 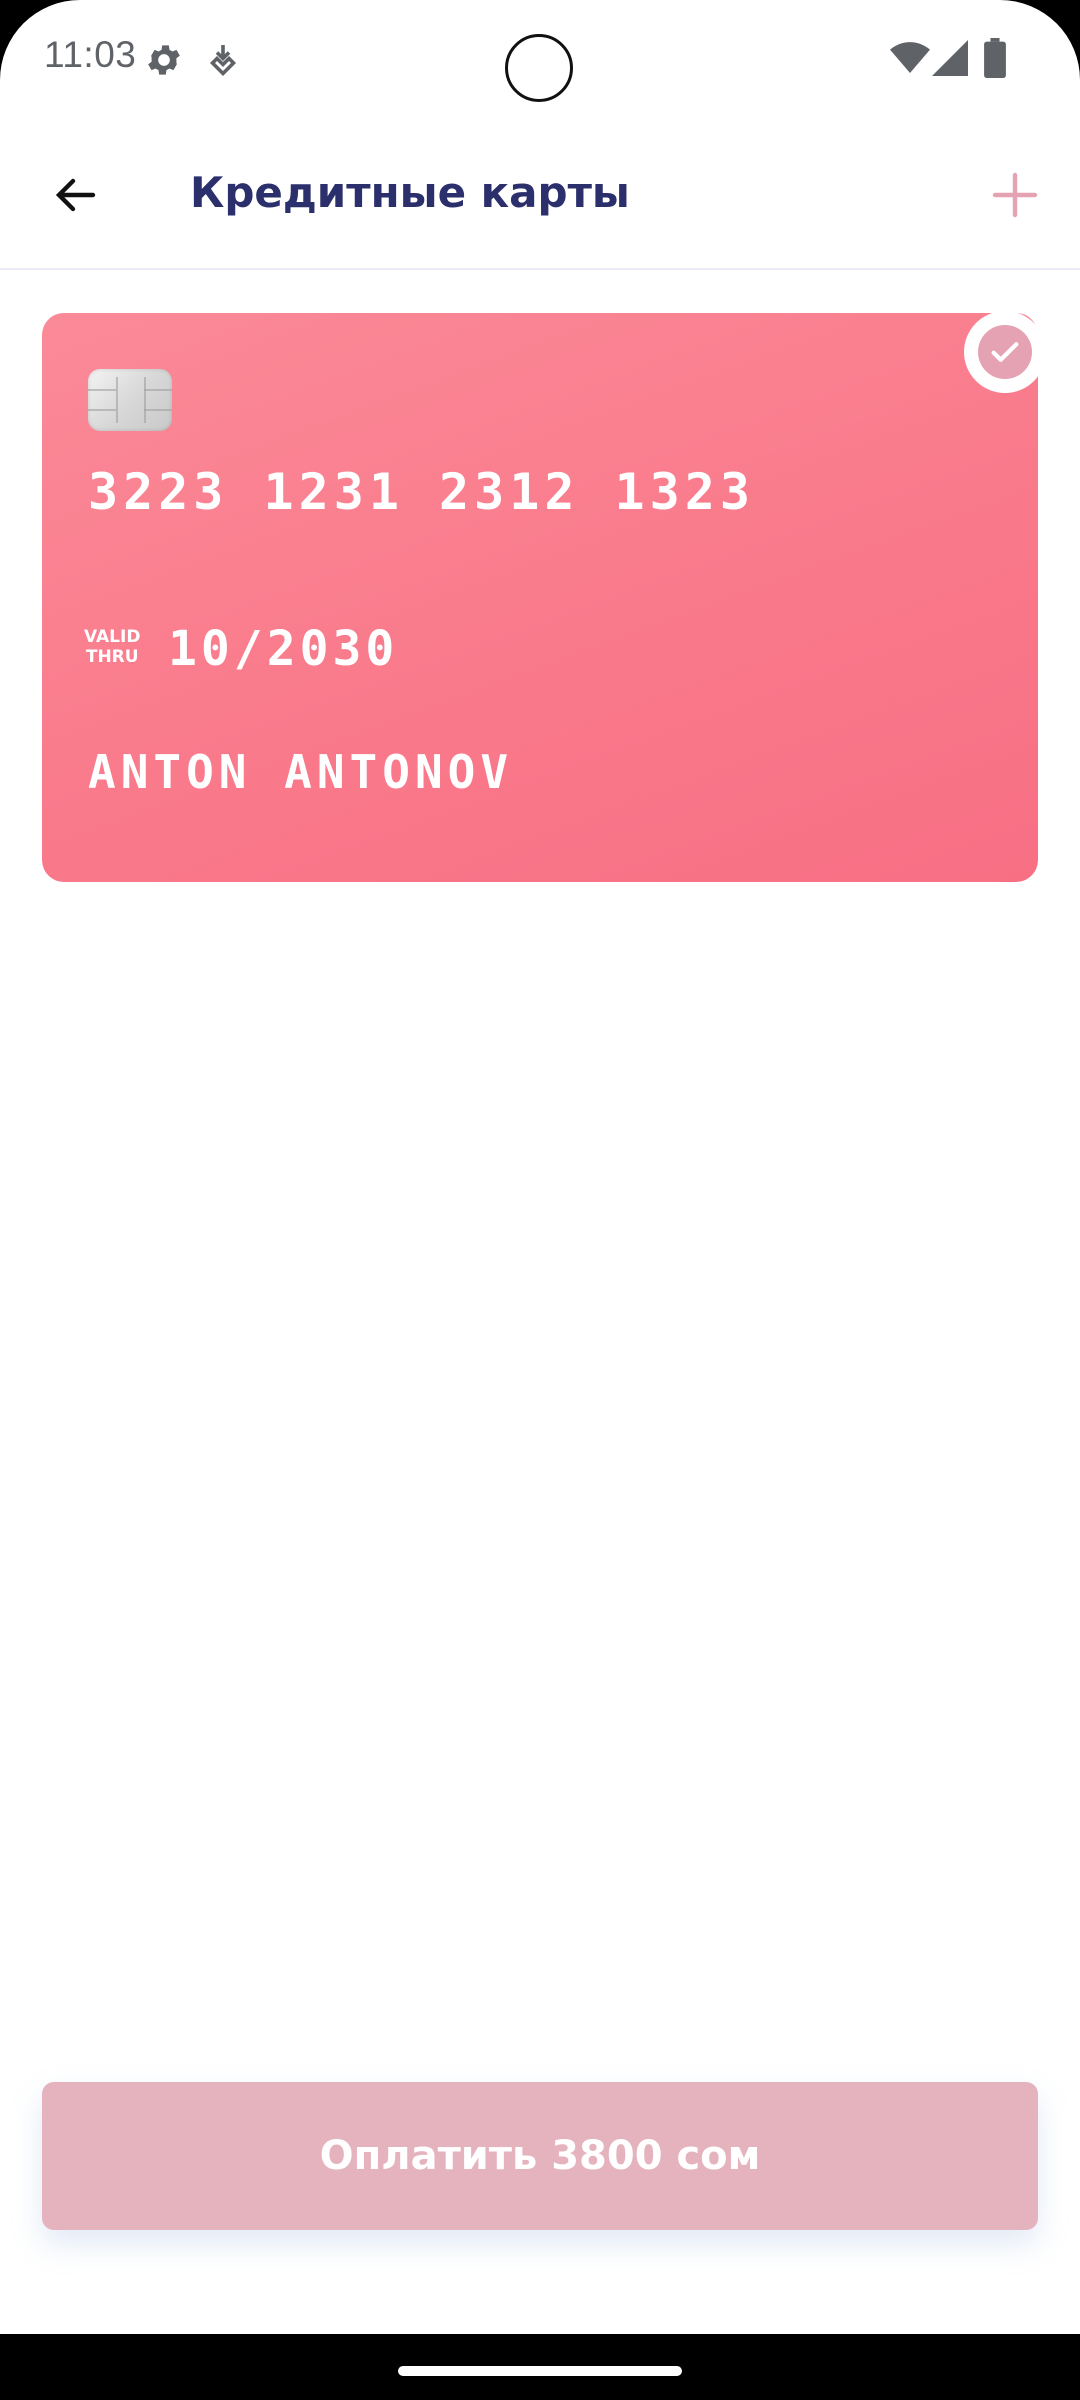 I want to click on card-selected-badge, so click(x=1005, y=352).